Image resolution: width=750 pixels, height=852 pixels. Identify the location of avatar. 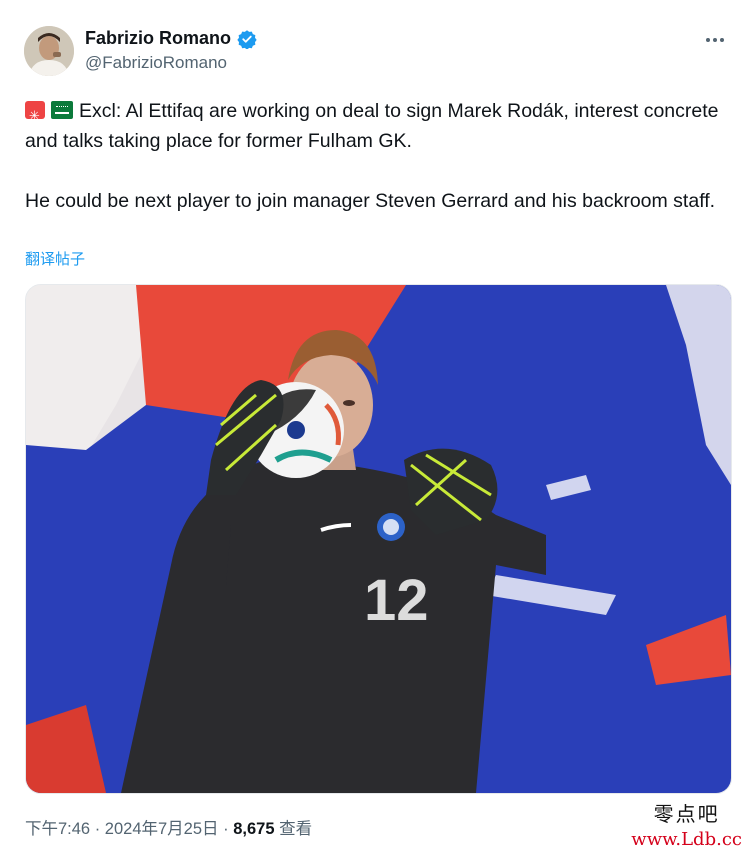
(49, 51).